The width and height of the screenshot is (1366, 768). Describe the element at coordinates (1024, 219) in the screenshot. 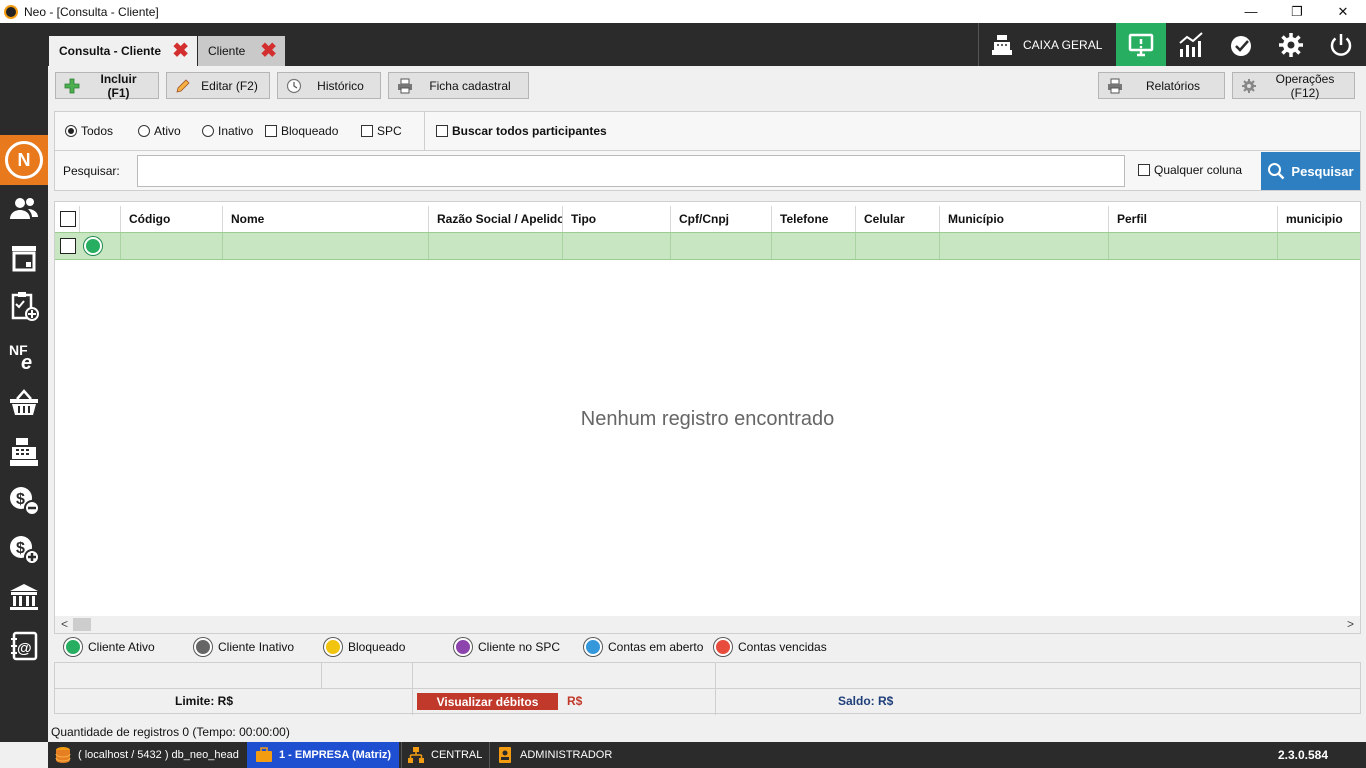

I see `column-header: Município` at that location.